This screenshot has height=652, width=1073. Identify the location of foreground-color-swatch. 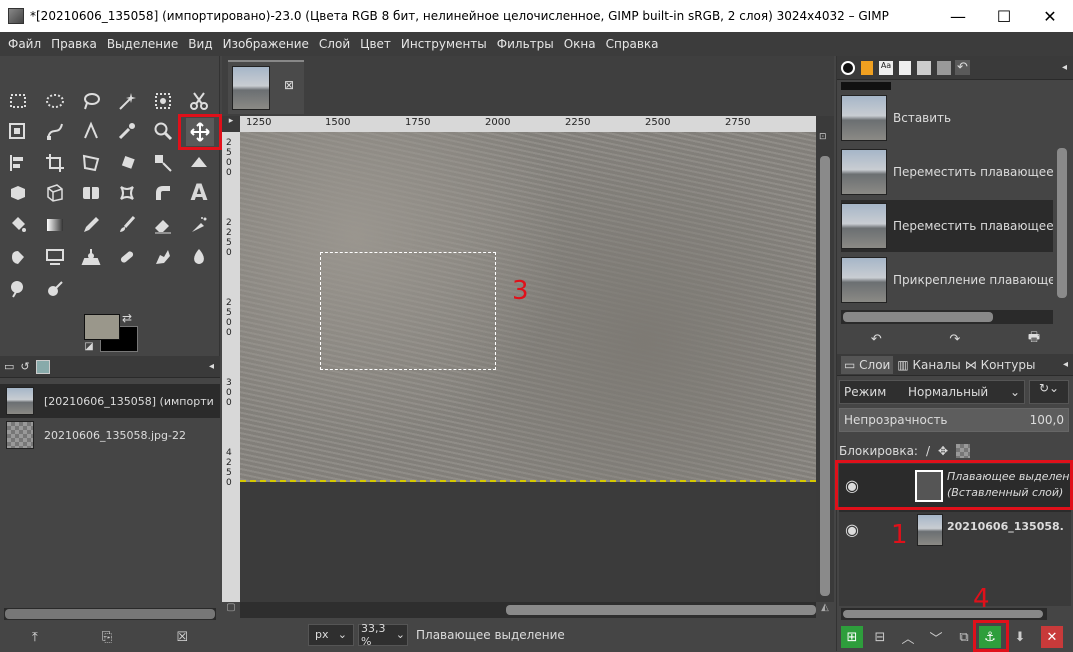
(102, 327).